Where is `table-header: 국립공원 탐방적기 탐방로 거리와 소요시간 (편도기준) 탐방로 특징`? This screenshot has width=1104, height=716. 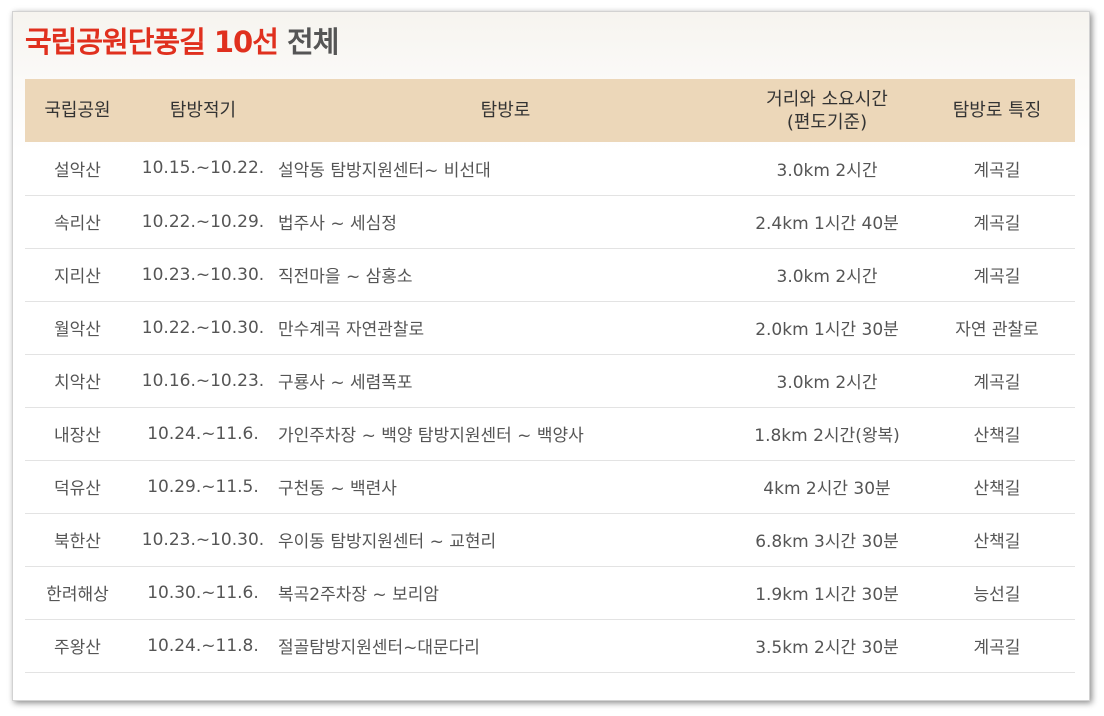
table-header: 국립공원 탐방적기 탐방로 거리와 소요시간 (편도기준) 탐방로 특징 is located at coordinates (550, 110).